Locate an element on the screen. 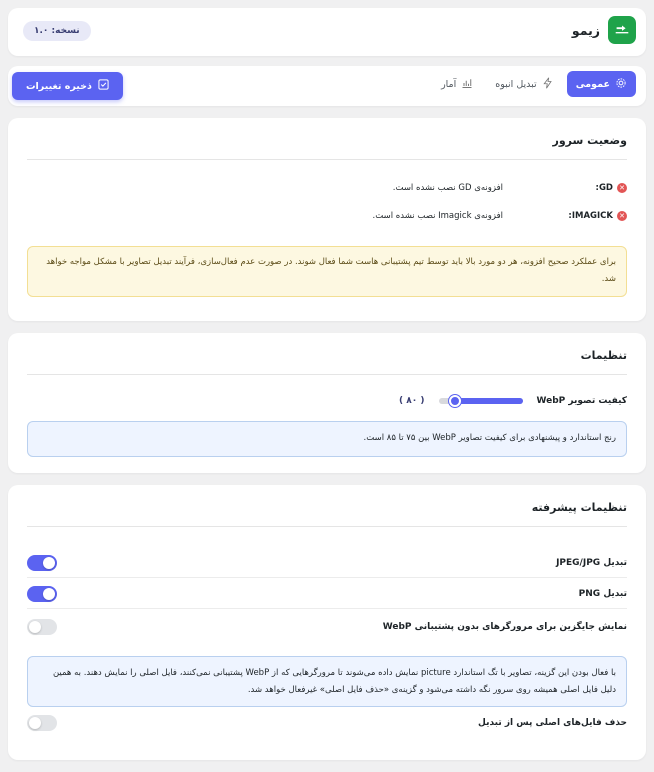 This screenshot has height=772, width=654. delete-originals-toggle is located at coordinates (42, 723).